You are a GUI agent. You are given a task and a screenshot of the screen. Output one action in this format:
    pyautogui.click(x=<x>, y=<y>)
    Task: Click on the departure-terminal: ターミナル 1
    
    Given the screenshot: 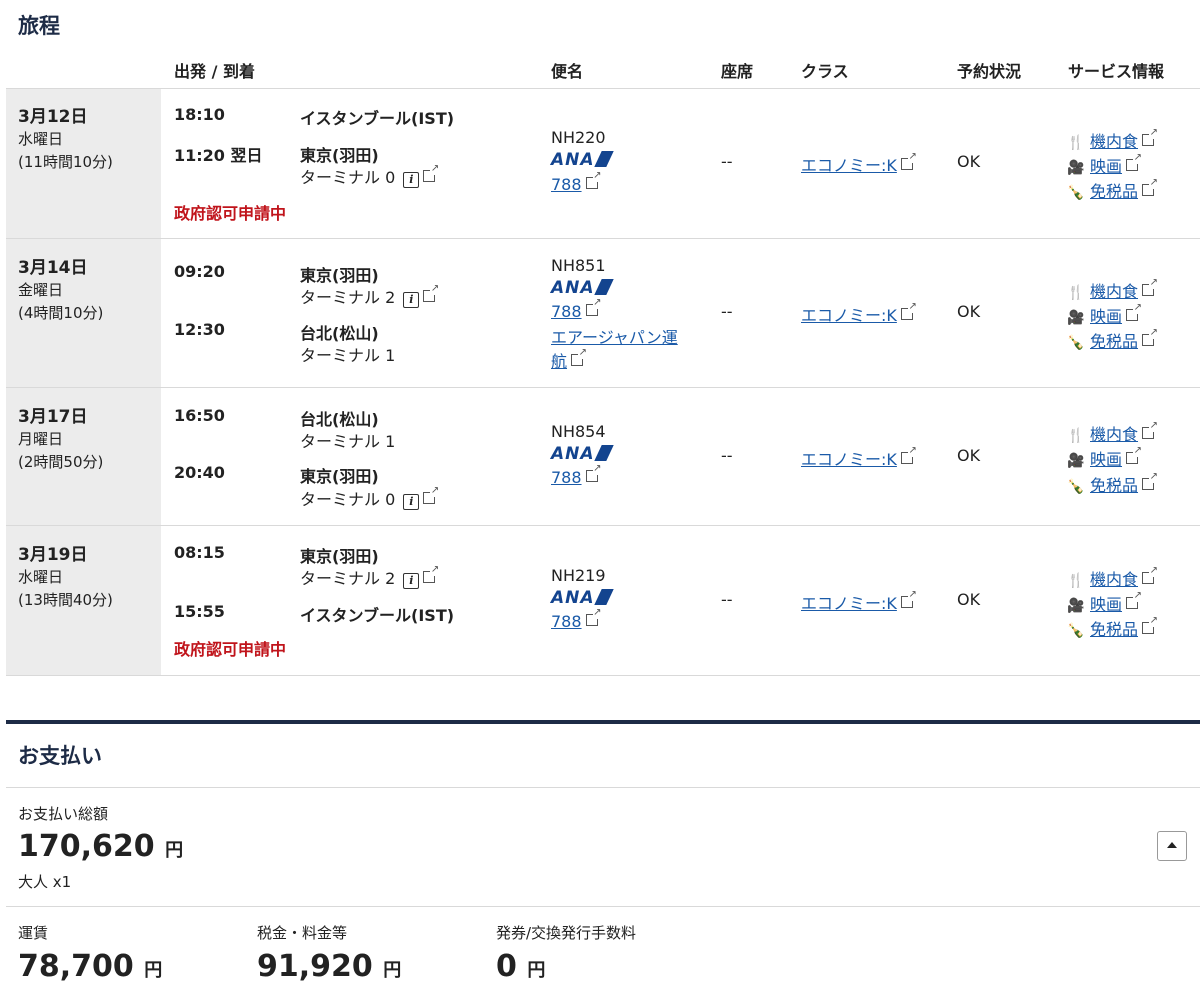 What is the action you would take?
    pyautogui.click(x=348, y=441)
    